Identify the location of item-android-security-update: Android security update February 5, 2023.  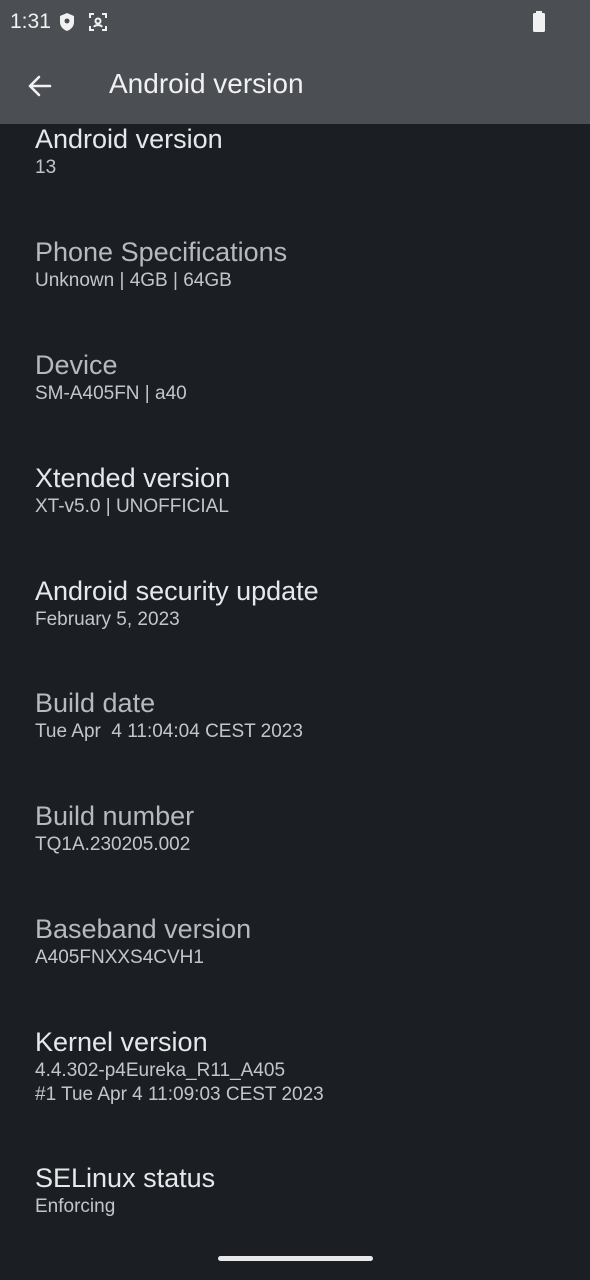
(305, 604).